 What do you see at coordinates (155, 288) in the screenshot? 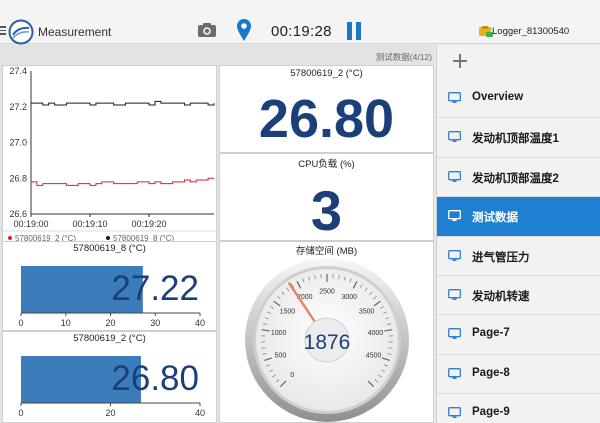
I see `bar-value-label: 27.22` at bounding box center [155, 288].